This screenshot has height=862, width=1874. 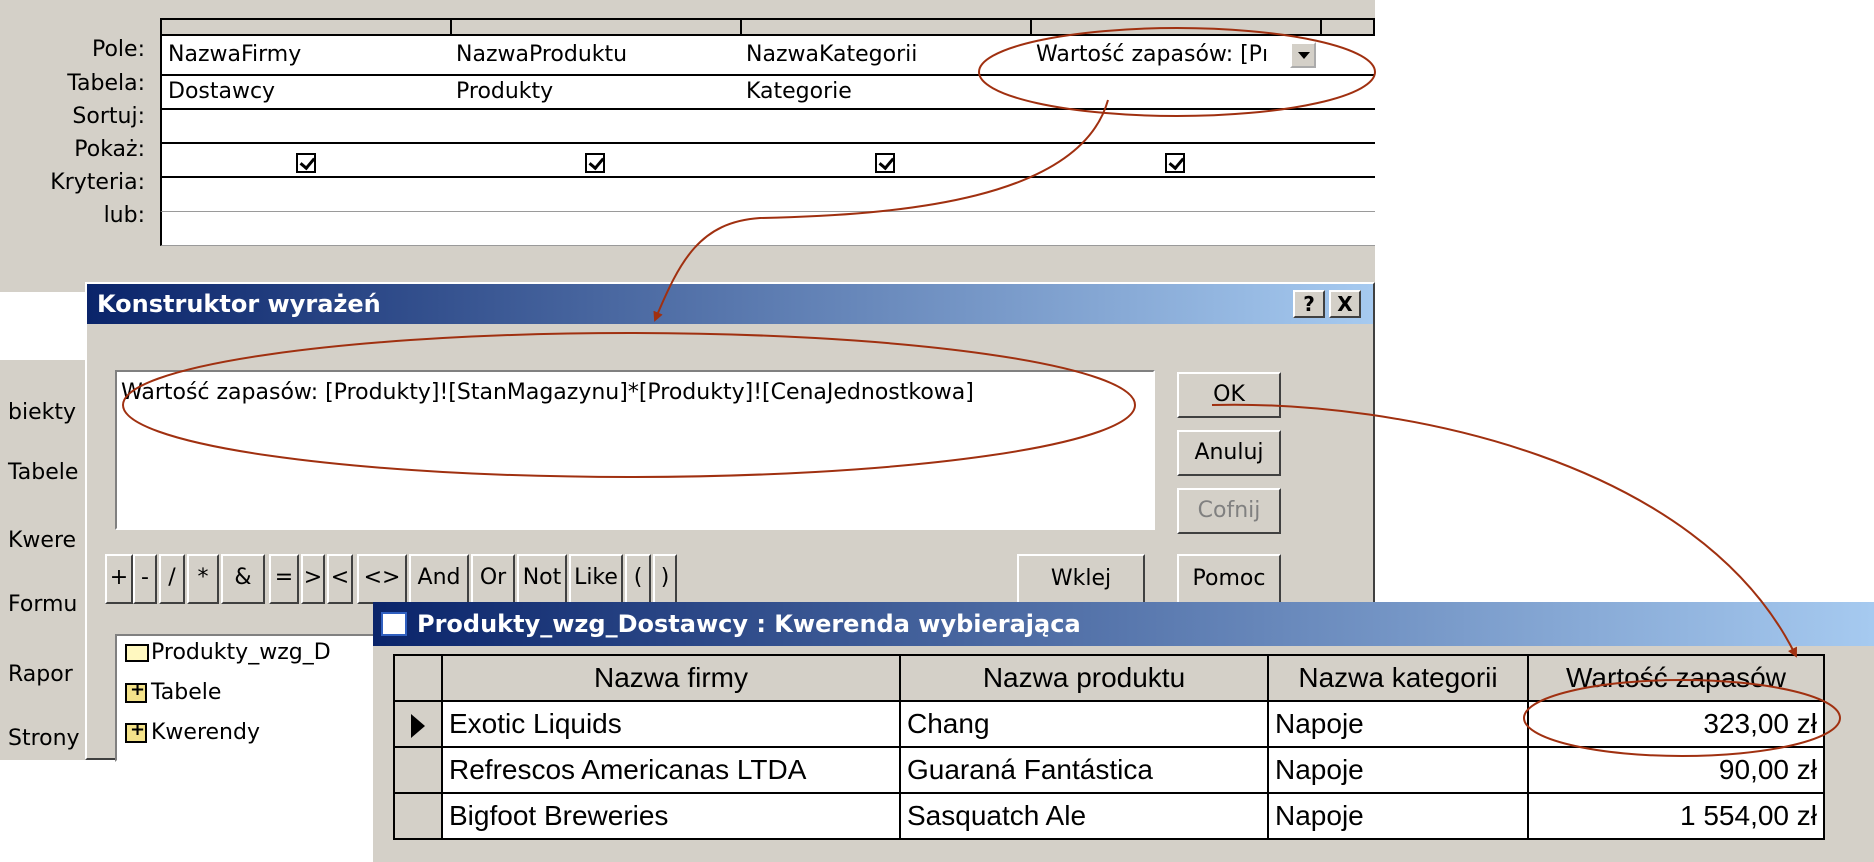 What do you see at coordinates (886, 56) in the screenshot?
I see `field-cell: NazwaKategorii` at bounding box center [886, 56].